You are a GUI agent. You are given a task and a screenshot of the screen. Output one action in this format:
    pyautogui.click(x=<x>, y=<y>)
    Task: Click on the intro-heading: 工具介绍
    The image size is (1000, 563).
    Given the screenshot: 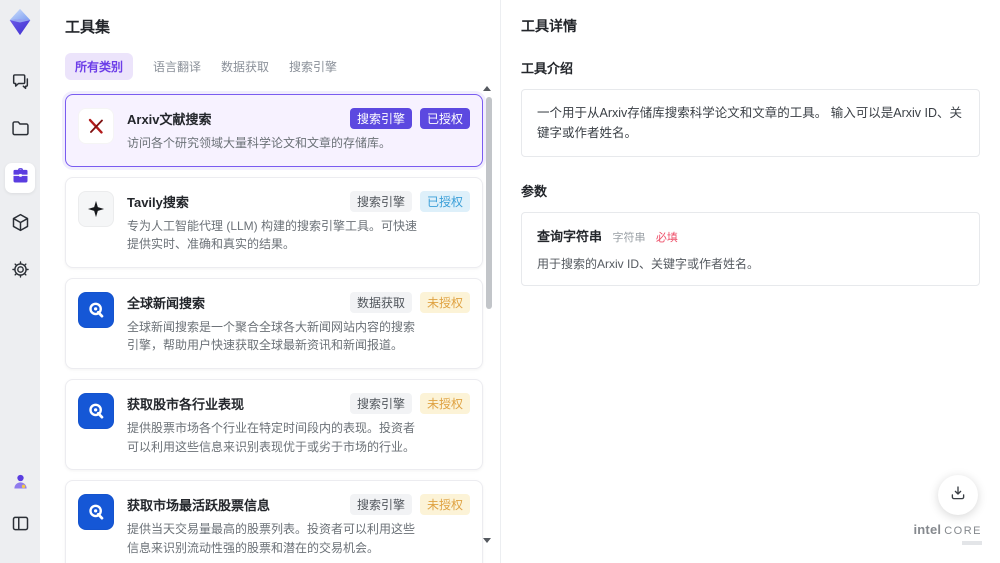 What is the action you would take?
    pyautogui.click(x=547, y=68)
    